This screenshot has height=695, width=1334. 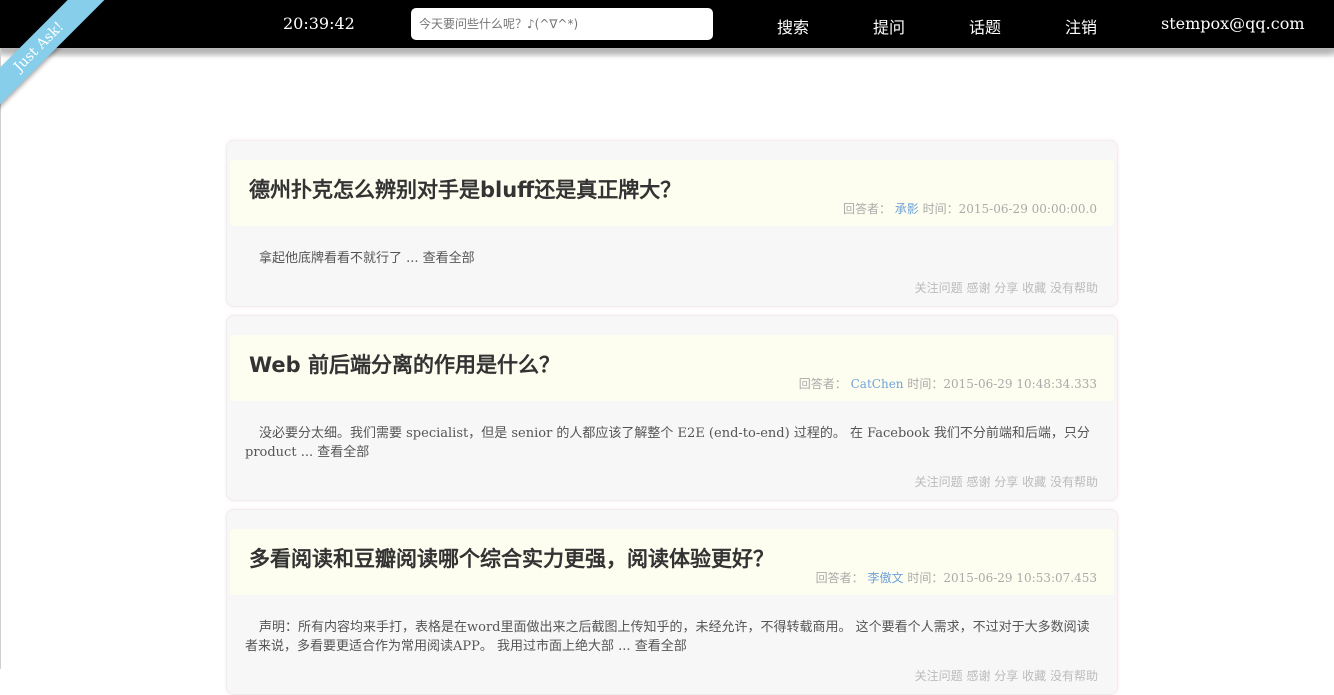 I want to click on nav-search-link: 搜索, so click(x=793, y=26).